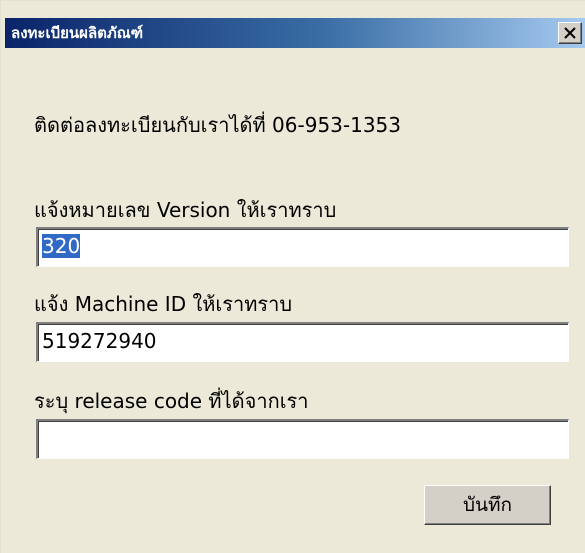  I want to click on title-bar: ลงทะเบียนผลิตภัณฑ์, so click(295, 33).